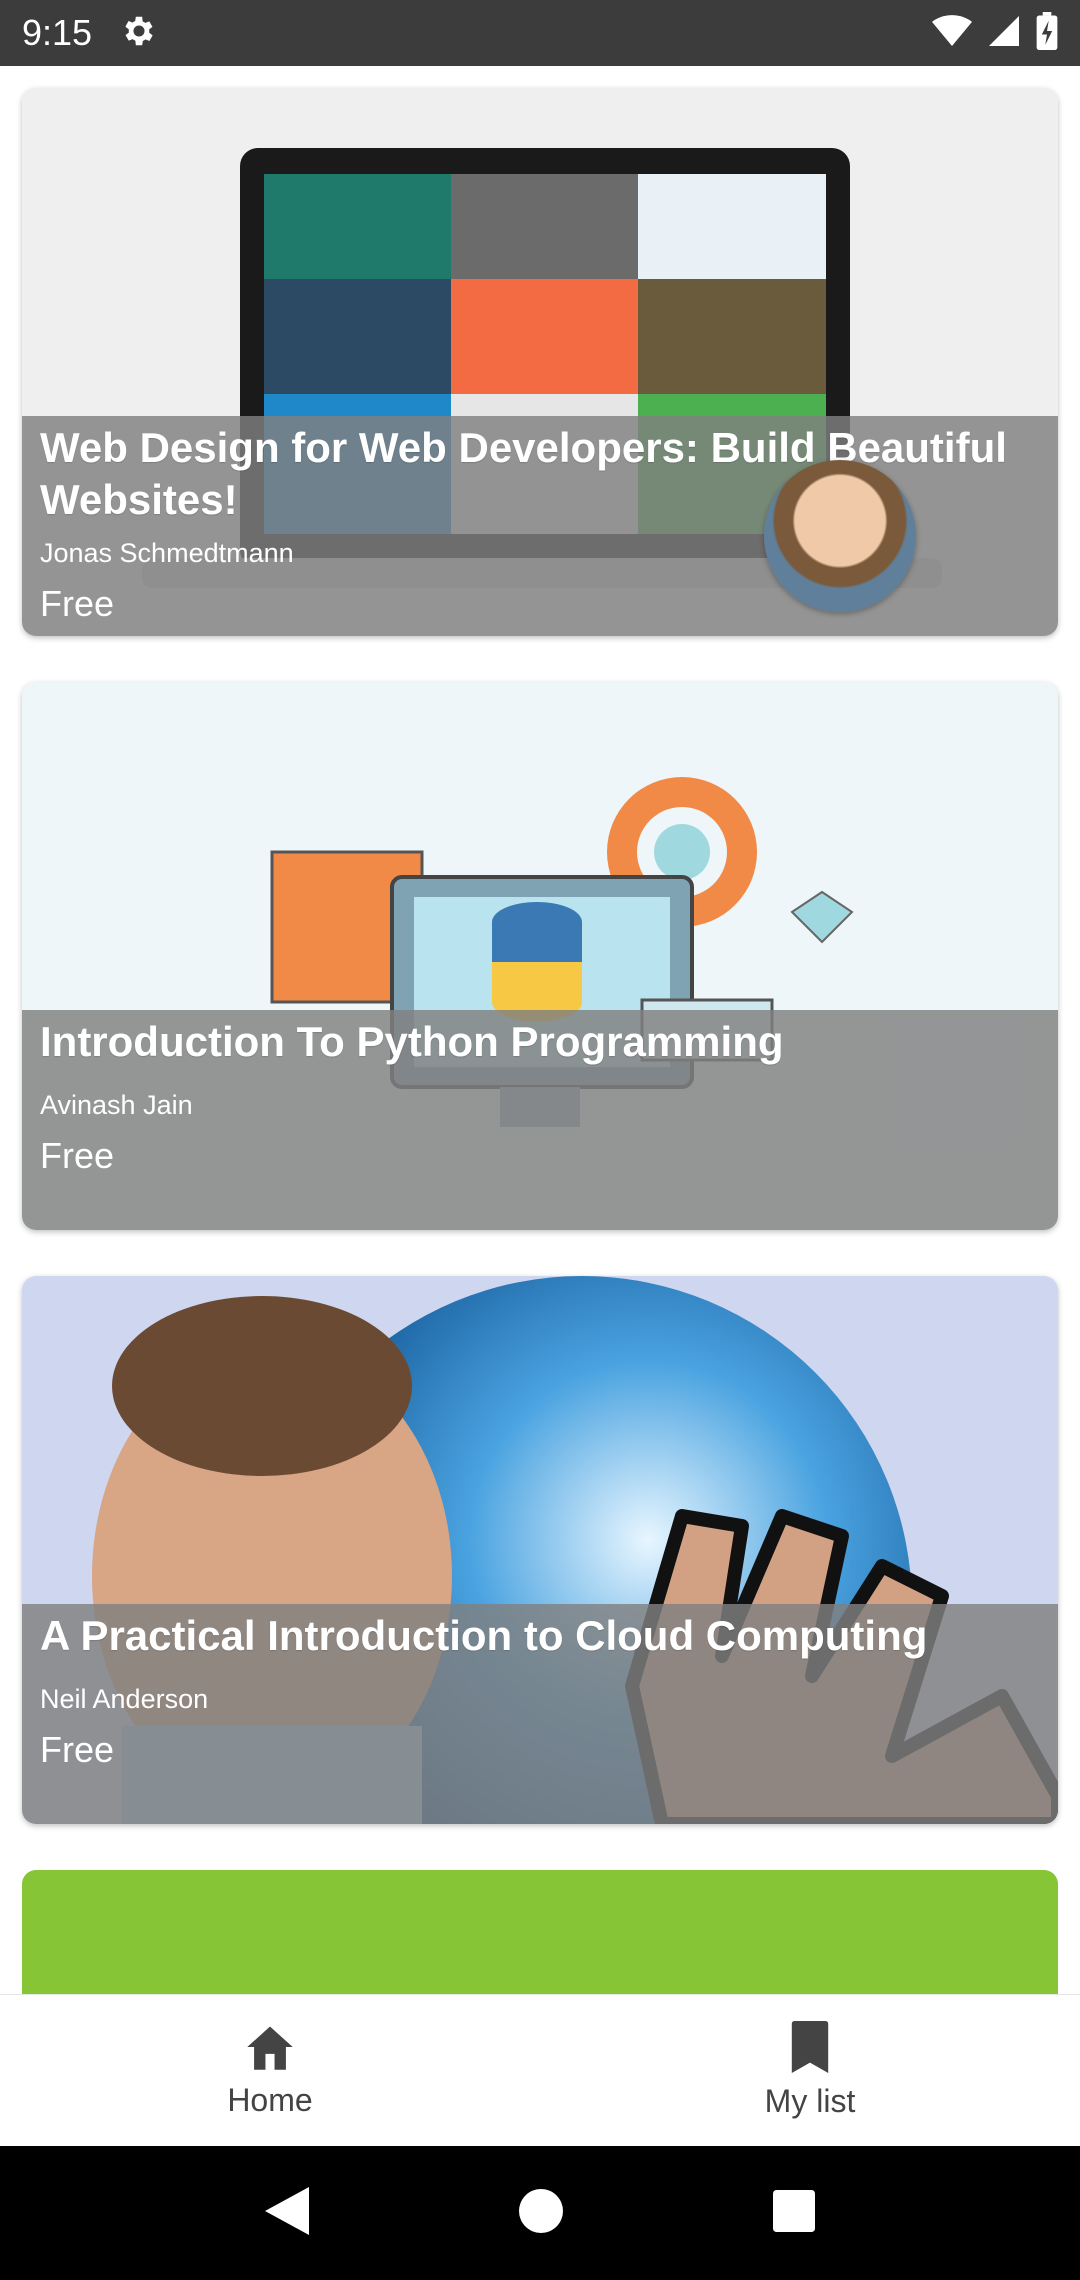 The width and height of the screenshot is (1080, 2280). I want to click on bottom-nav: Home My list, so click(540, 2070).